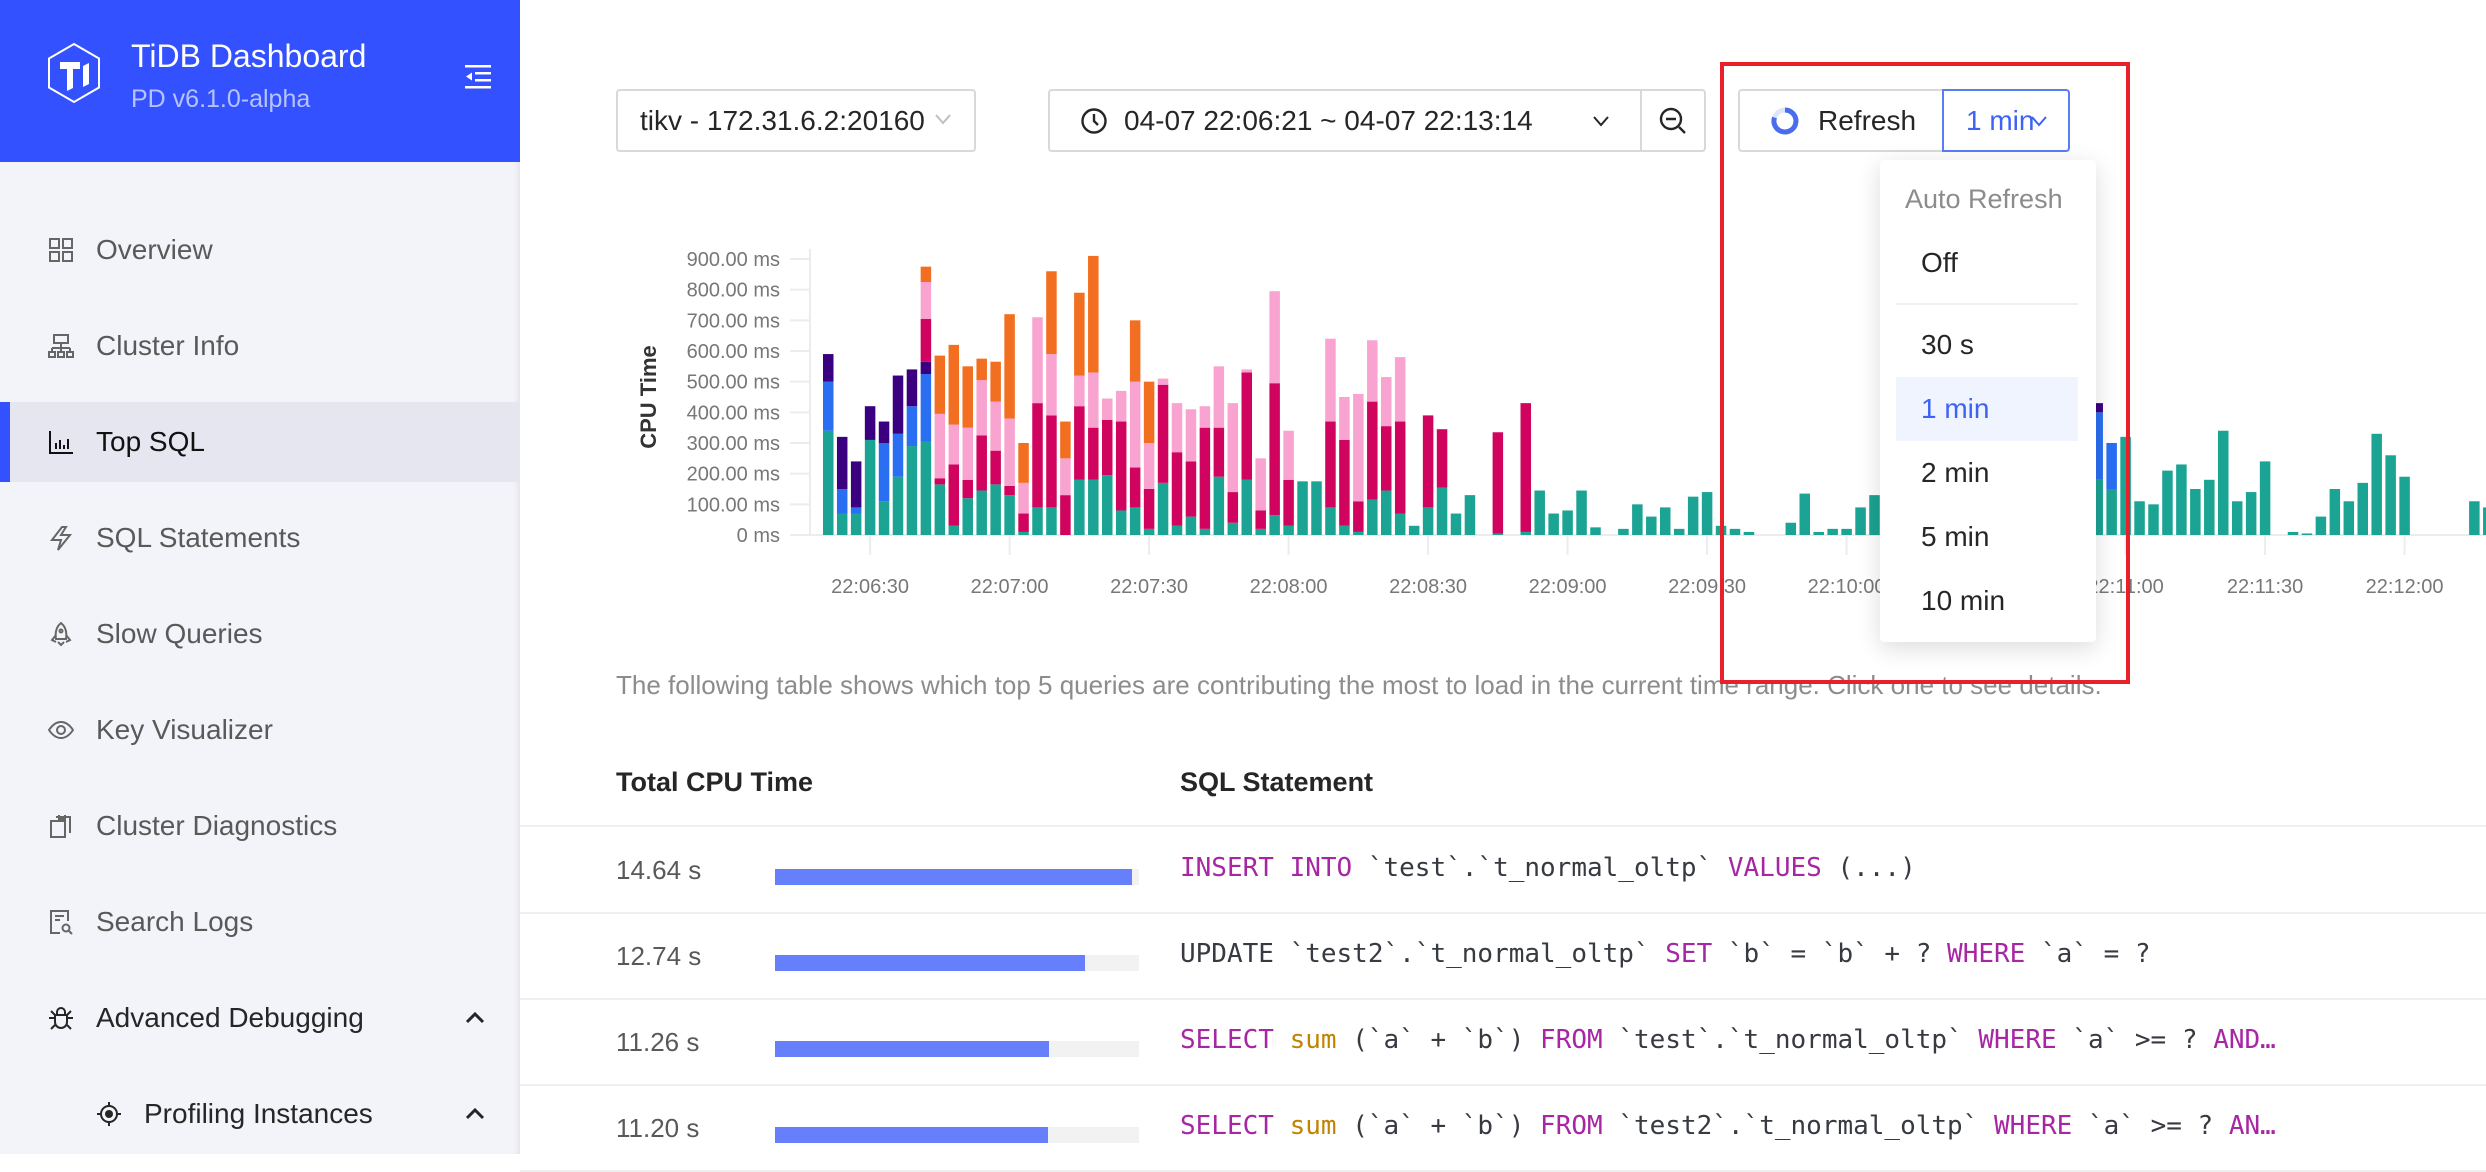 Image resolution: width=2486 pixels, height=1172 pixels. What do you see at coordinates (957, 877) in the screenshot?
I see `cpu-time-bar` at bounding box center [957, 877].